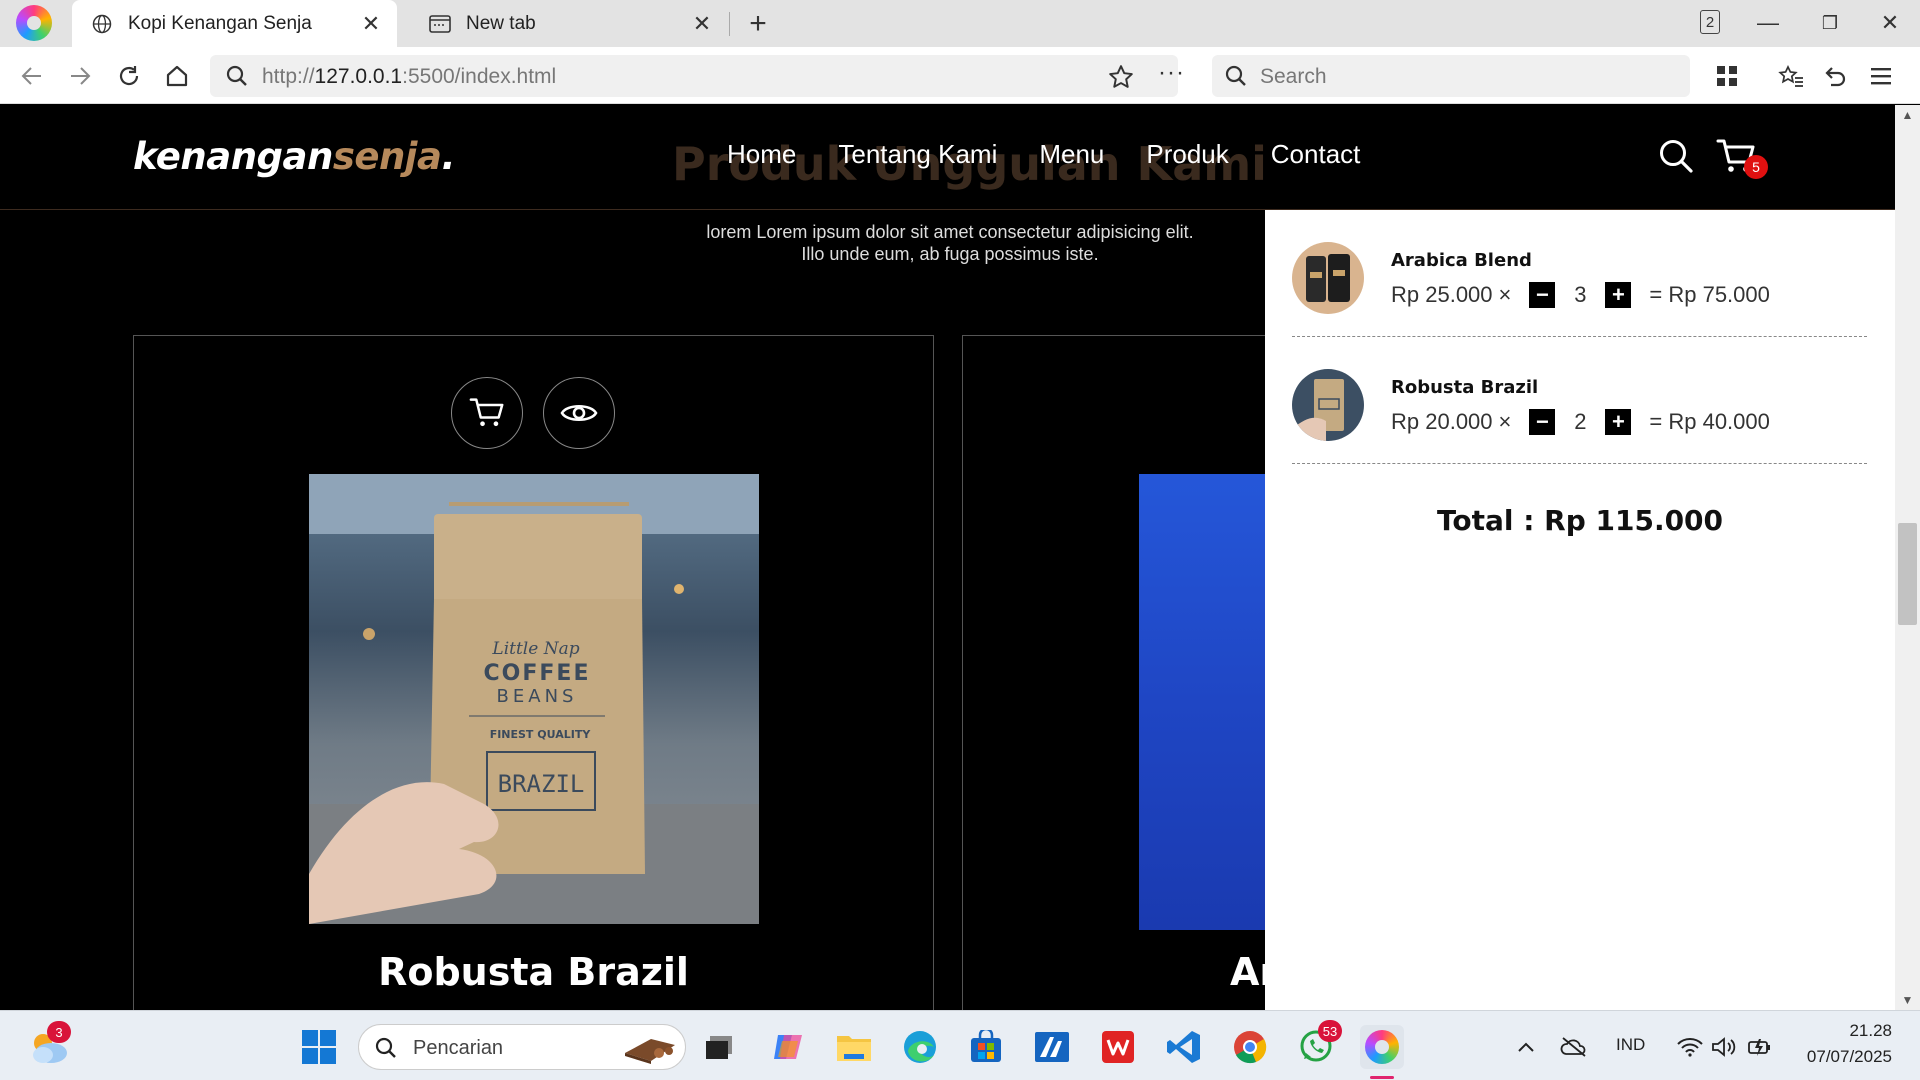 The image size is (1920, 1080). Describe the element at coordinates (1907, 115) in the screenshot. I see `scroll-up-arrow-icon: ▲` at that location.